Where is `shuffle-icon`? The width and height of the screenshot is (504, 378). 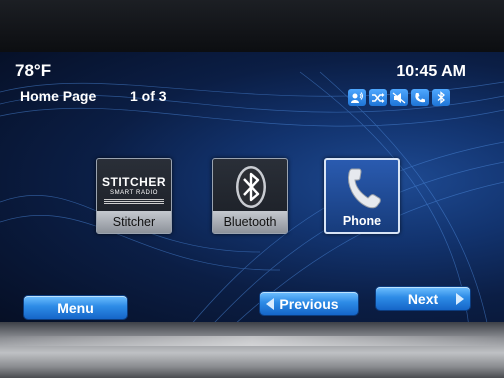
shuffle-icon is located at coordinates (378, 97).